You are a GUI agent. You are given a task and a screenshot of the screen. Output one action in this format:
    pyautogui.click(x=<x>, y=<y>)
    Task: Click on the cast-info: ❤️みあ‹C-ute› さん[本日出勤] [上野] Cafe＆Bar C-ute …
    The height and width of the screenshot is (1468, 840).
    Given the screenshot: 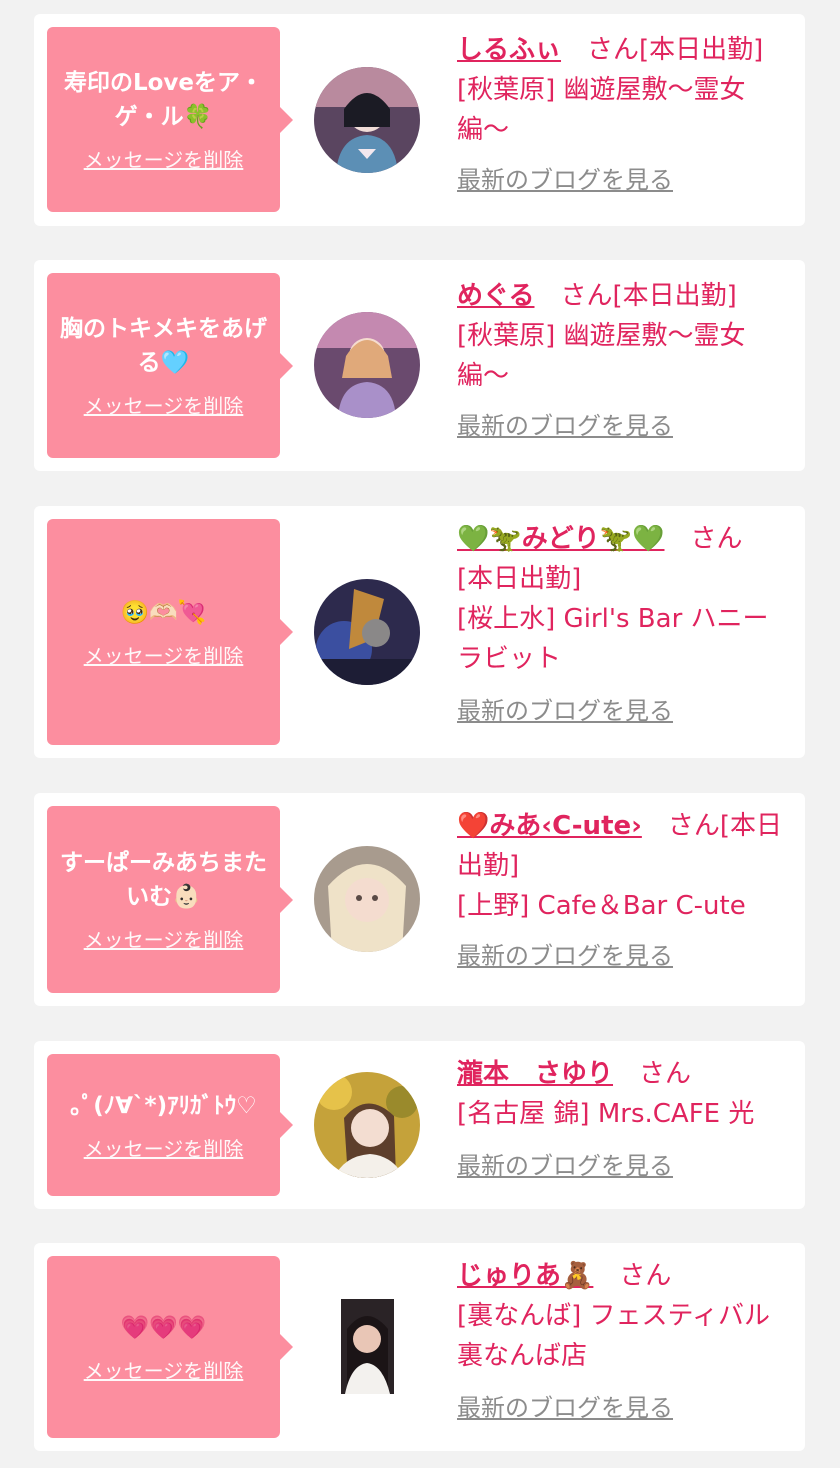 What is the action you would take?
    pyautogui.click(x=624, y=891)
    